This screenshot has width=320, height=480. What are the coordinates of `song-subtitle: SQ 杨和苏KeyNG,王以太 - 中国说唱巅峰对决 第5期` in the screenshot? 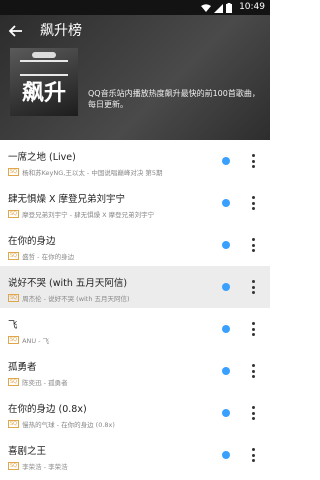 It's located at (85, 172).